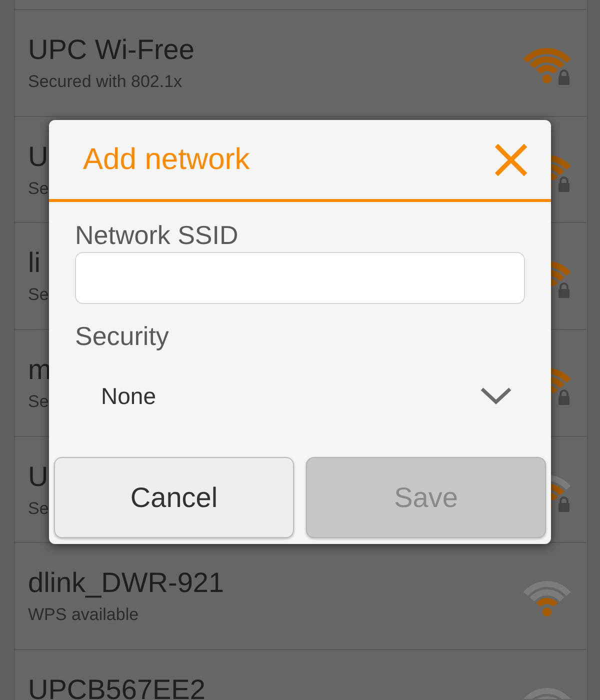 This screenshot has height=700, width=600. Describe the element at coordinates (122, 336) in the screenshot. I see `field-label: Security` at that location.